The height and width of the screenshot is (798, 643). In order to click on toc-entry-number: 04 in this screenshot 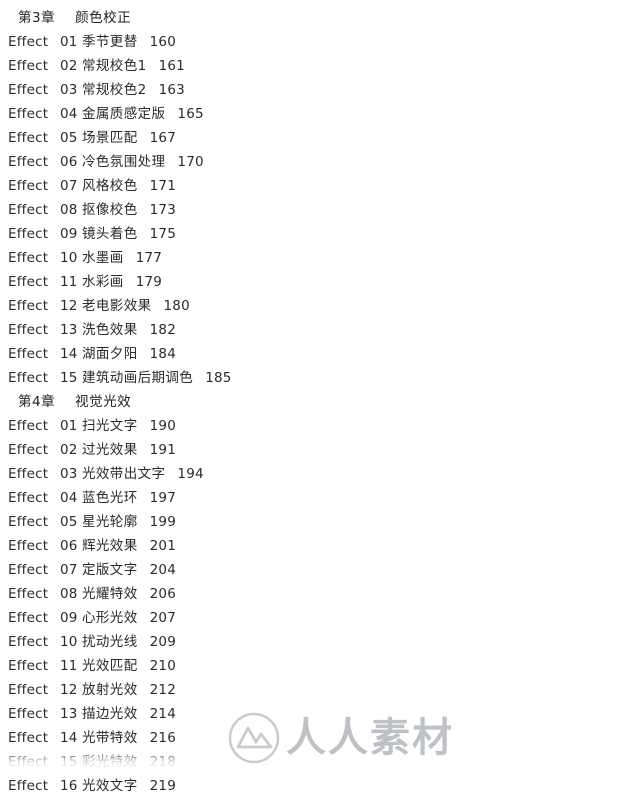, I will do `click(69, 114)`.